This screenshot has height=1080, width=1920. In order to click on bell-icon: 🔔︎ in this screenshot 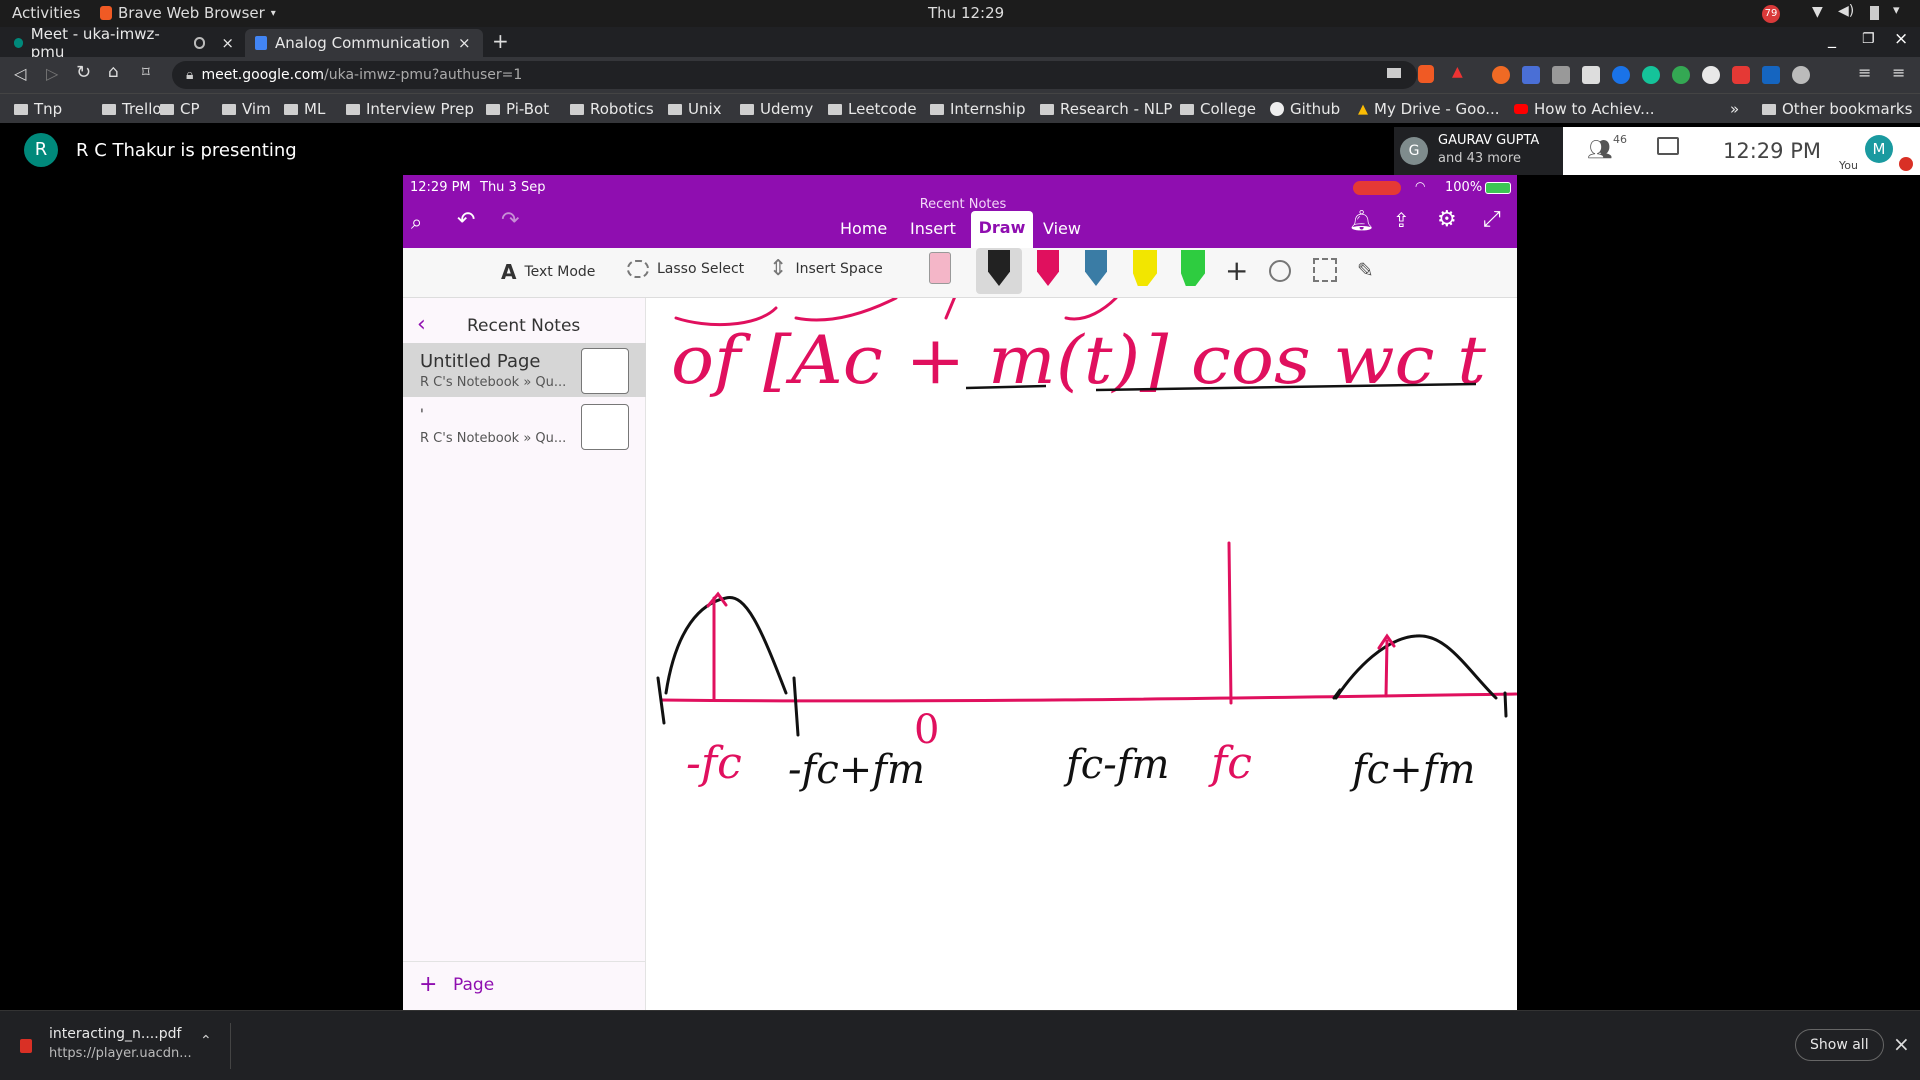, I will do `click(1361, 220)`.